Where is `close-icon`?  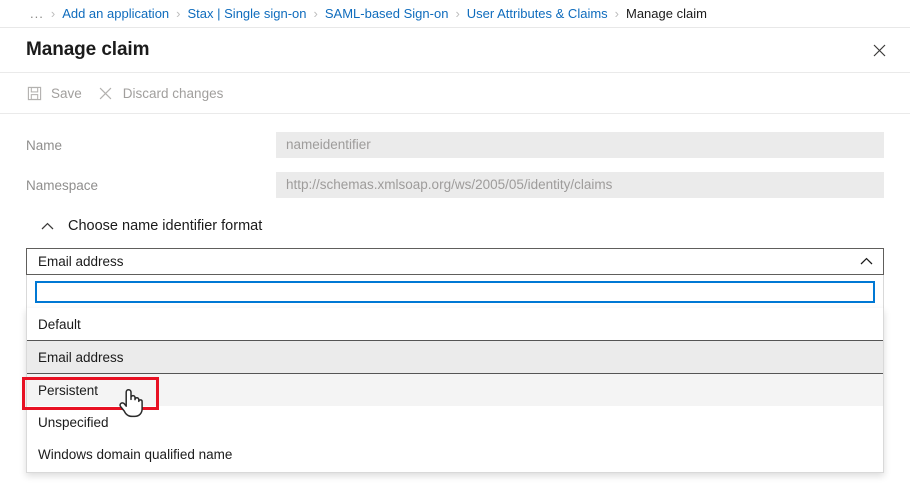 close-icon is located at coordinates (879, 50).